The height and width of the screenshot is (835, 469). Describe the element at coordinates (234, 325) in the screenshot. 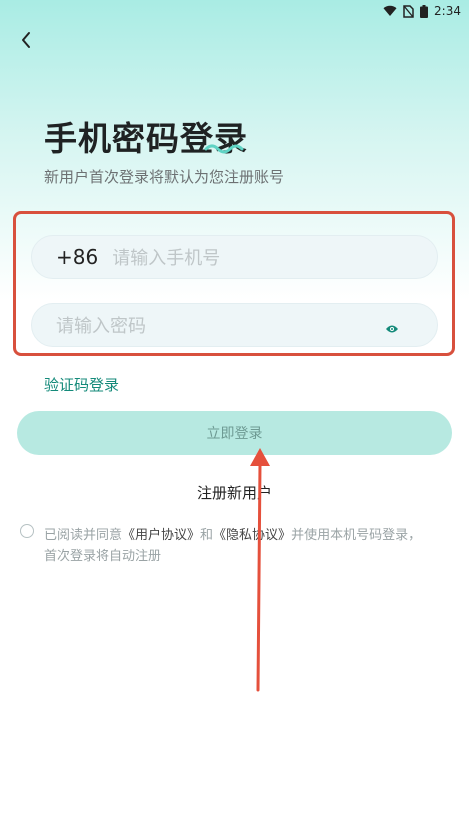

I see `password-input: 请输入密码` at that location.